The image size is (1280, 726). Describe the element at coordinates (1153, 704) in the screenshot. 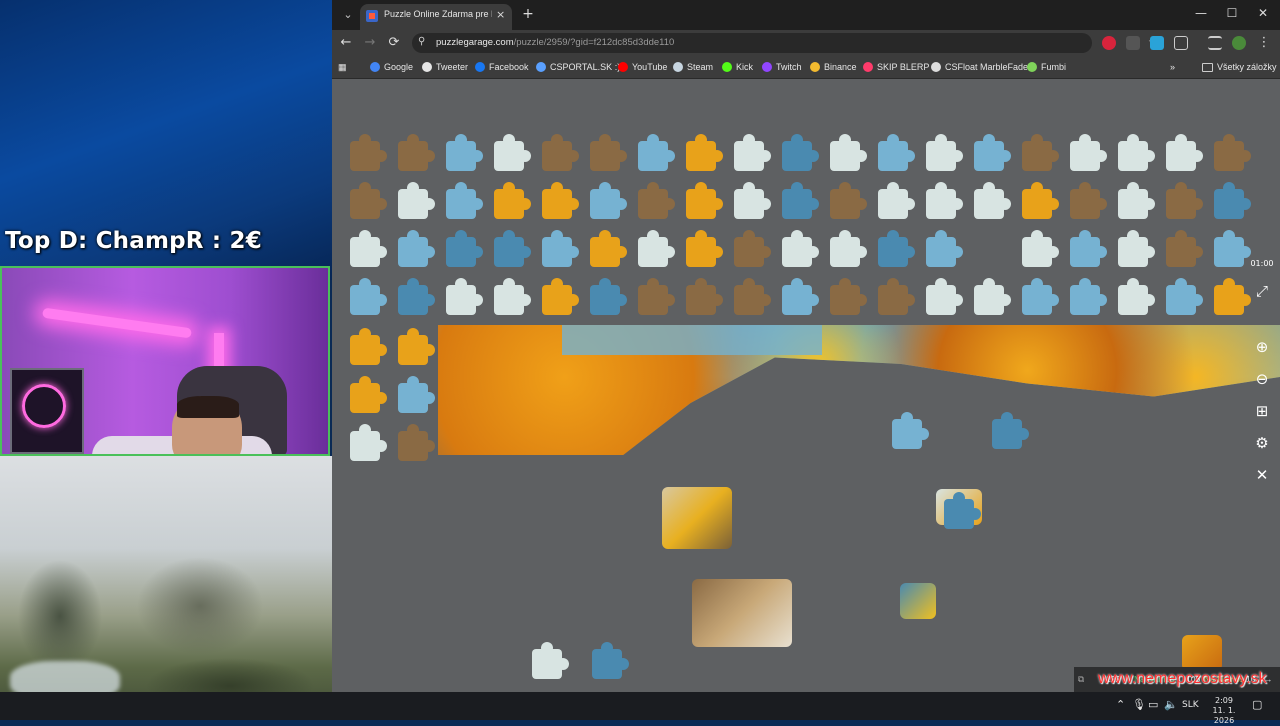

I see `network-icon: ▭` at that location.